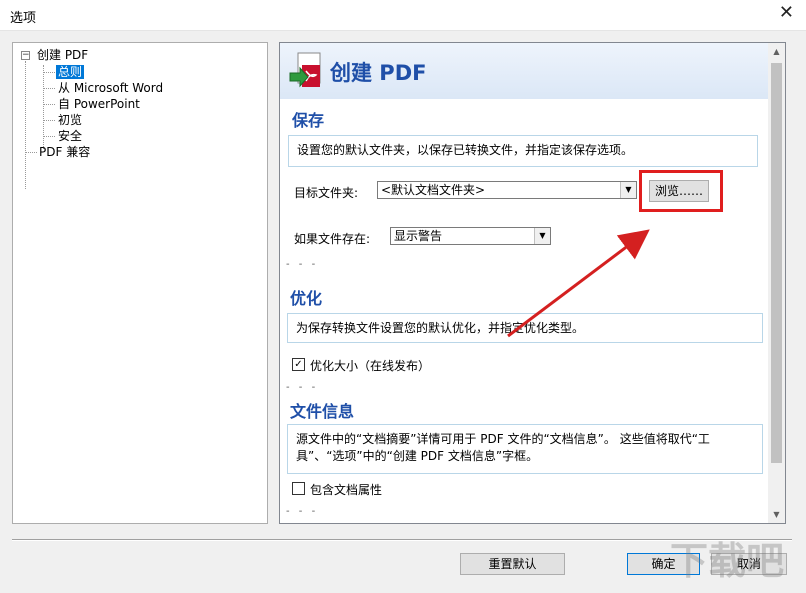 Image resolution: width=806 pixels, height=593 pixels. Describe the element at coordinates (25, 55) in the screenshot. I see `collapse-icon: −` at that location.